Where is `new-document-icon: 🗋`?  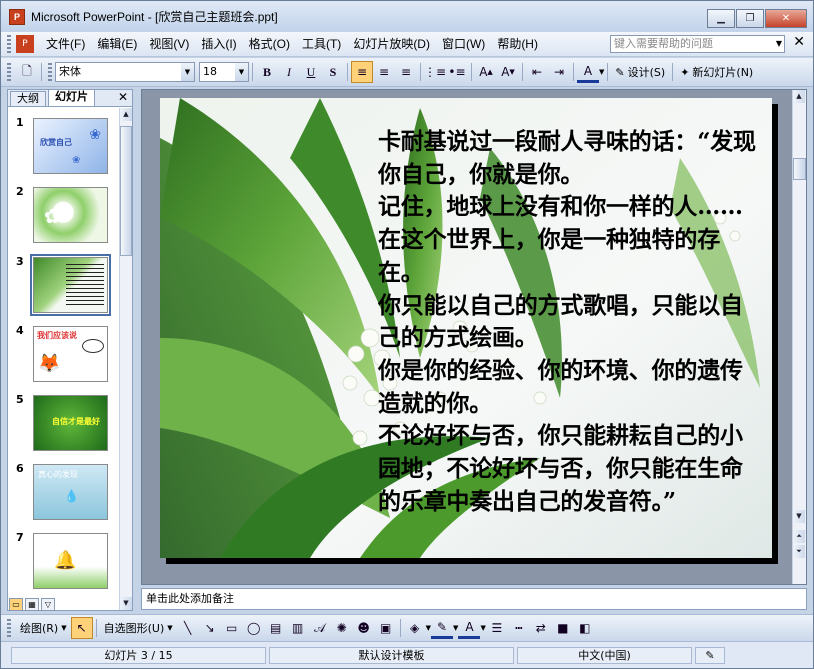
new-document-icon: 🗋 is located at coordinates (27, 72).